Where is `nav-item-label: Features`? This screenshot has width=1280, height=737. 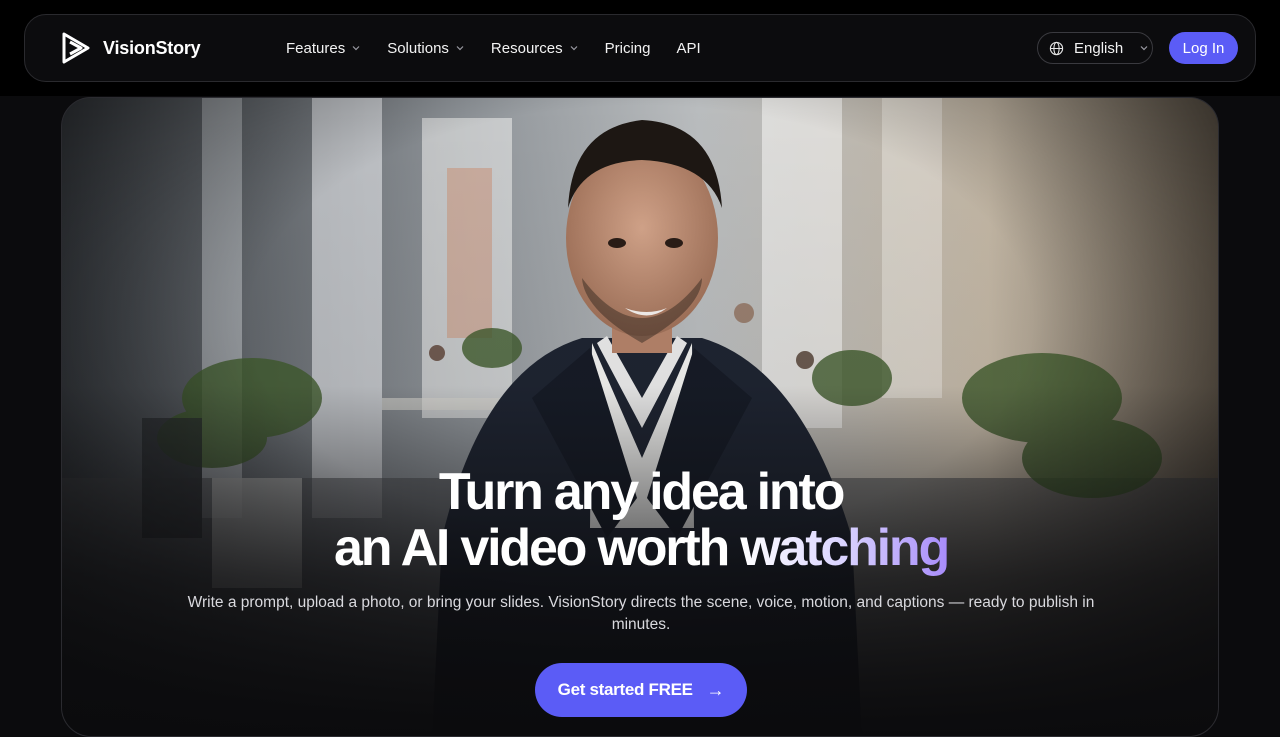
nav-item-label: Features is located at coordinates (316, 48).